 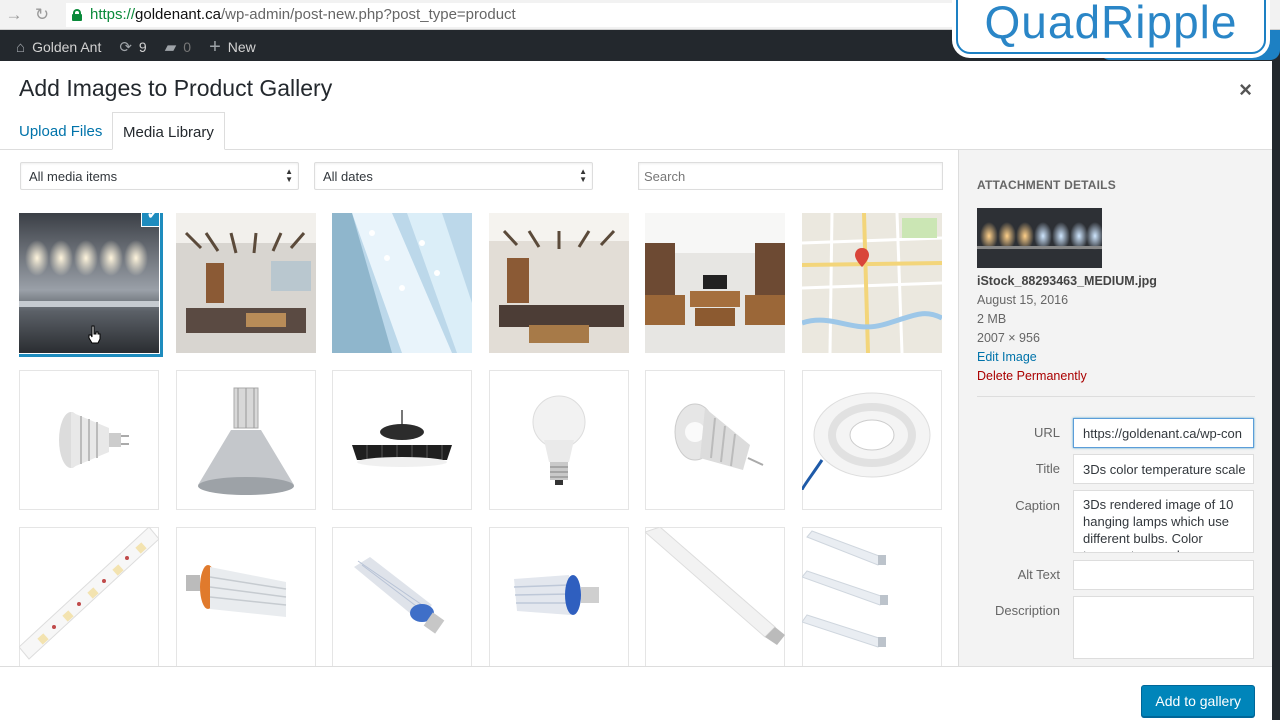 I want to click on alt-text-label: Alt Text, so click(x=1038, y=574).